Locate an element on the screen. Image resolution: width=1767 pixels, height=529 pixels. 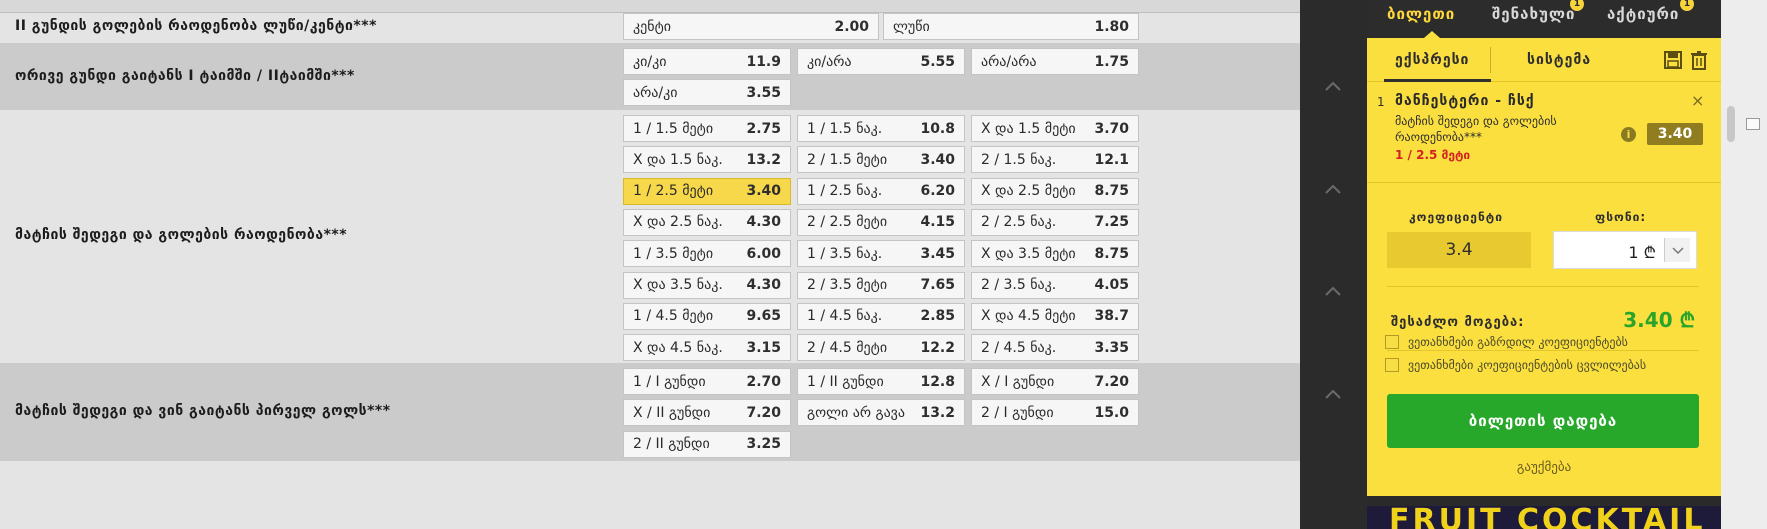
betslip-tabs: ბილეთი შენახული 1 აქტიური 1 is located at coordinates (1544, 19).